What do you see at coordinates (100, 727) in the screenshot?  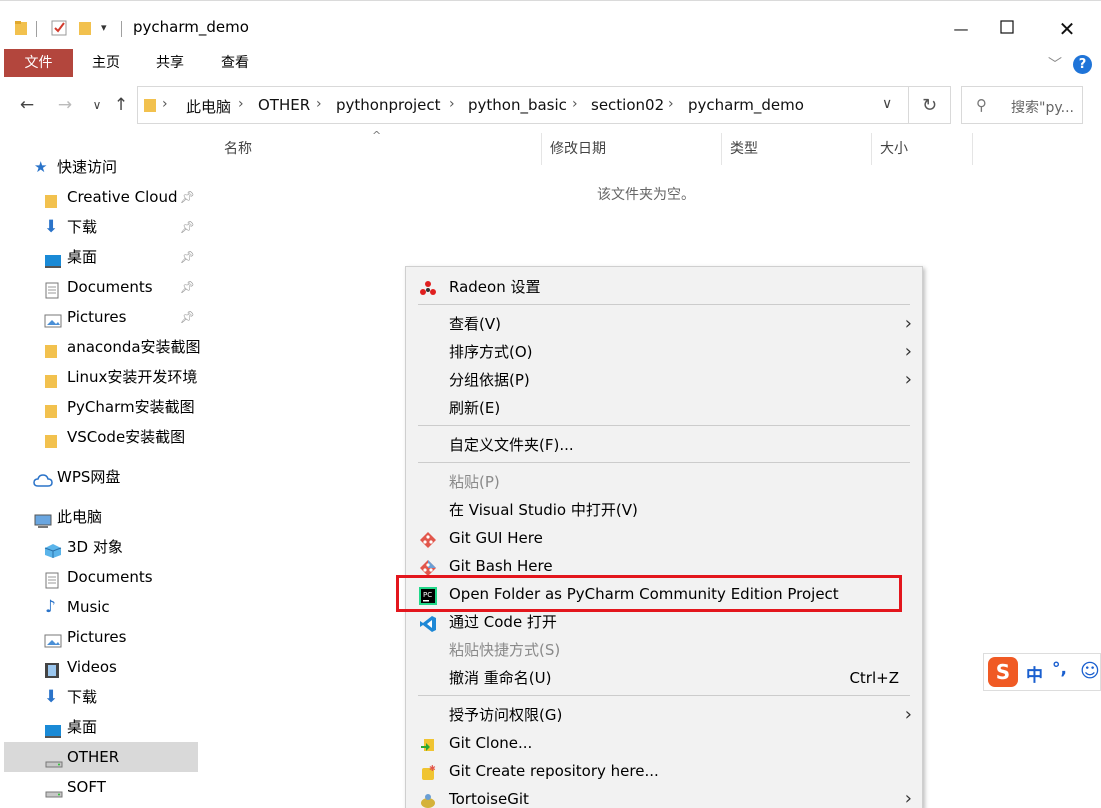 I see `sidebar-item-pc-desktop: 桌面` at bounding box center [100, 727].